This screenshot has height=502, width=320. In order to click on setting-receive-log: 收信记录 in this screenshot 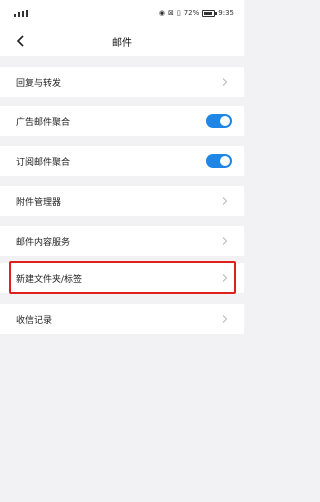, I will do `click(122, 319)`.